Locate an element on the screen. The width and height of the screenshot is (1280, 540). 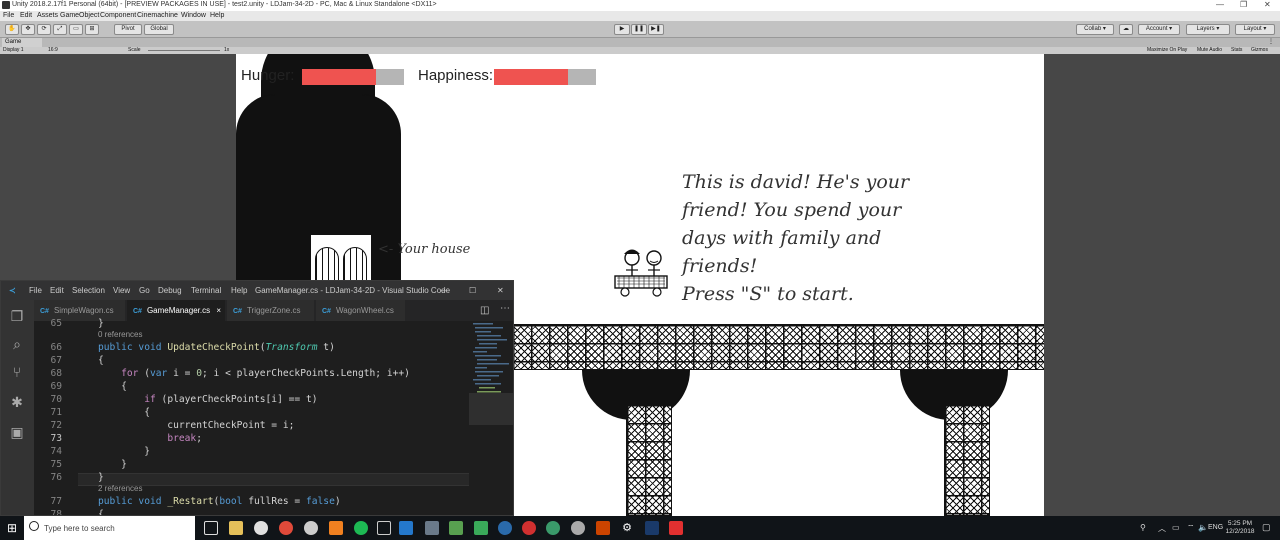
menu-component: Component is located at coordinates (118, 15).